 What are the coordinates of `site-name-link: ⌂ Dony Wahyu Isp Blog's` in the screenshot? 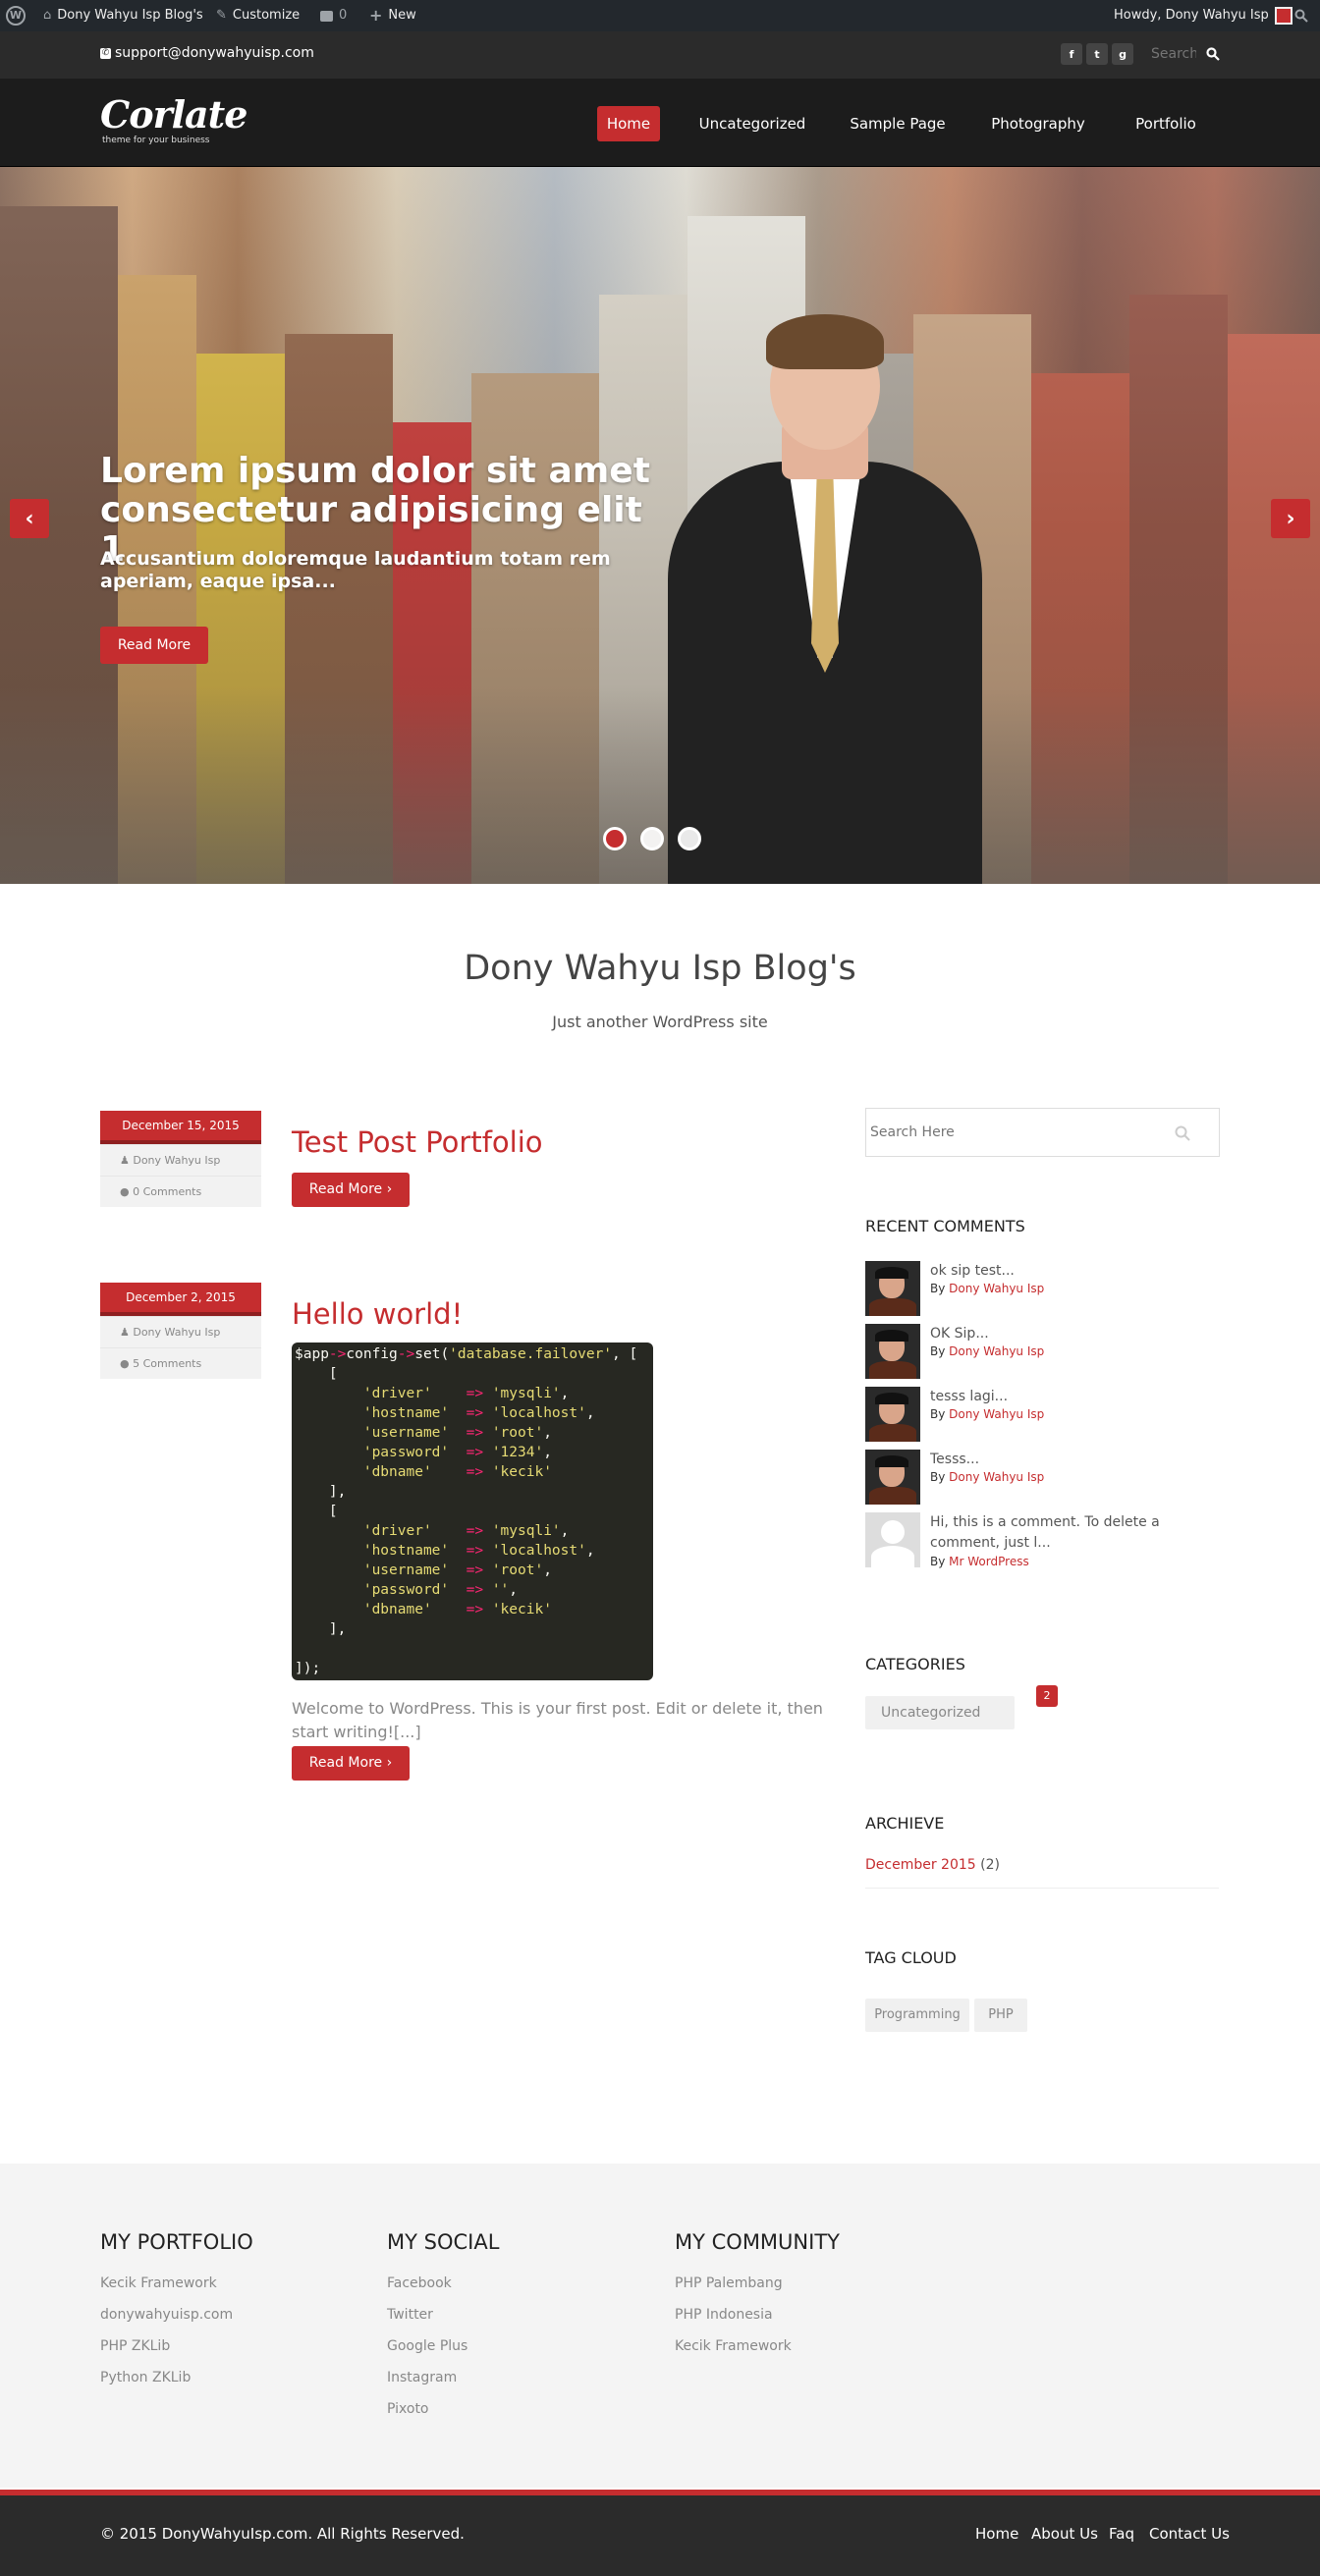 It's located at (123, 15).